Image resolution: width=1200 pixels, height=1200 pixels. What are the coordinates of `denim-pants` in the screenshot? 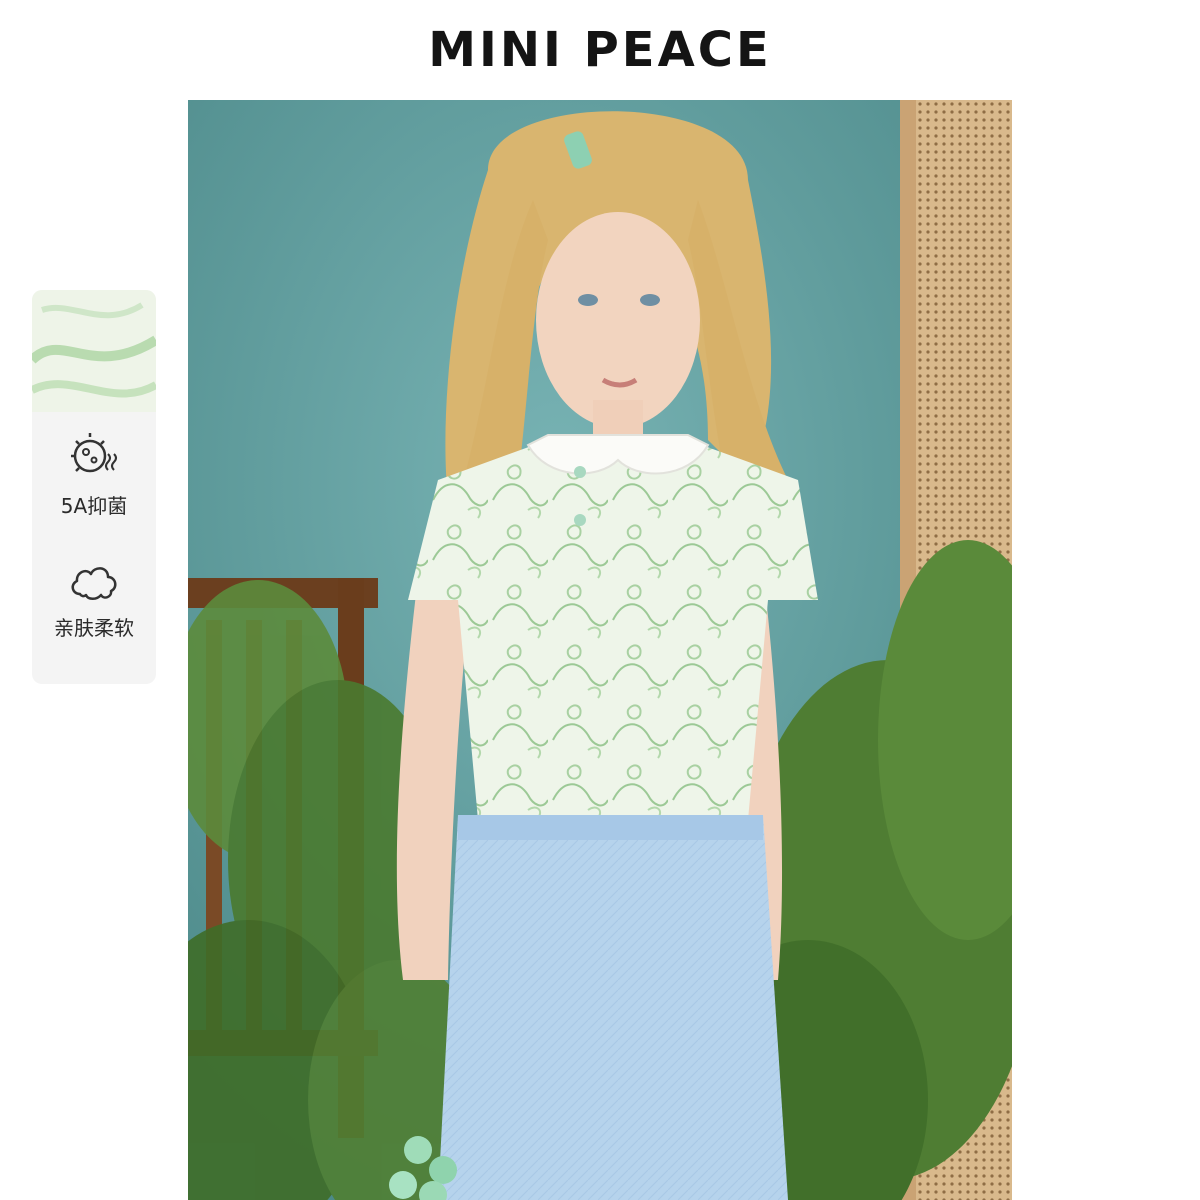 It's located at (613, 1007).